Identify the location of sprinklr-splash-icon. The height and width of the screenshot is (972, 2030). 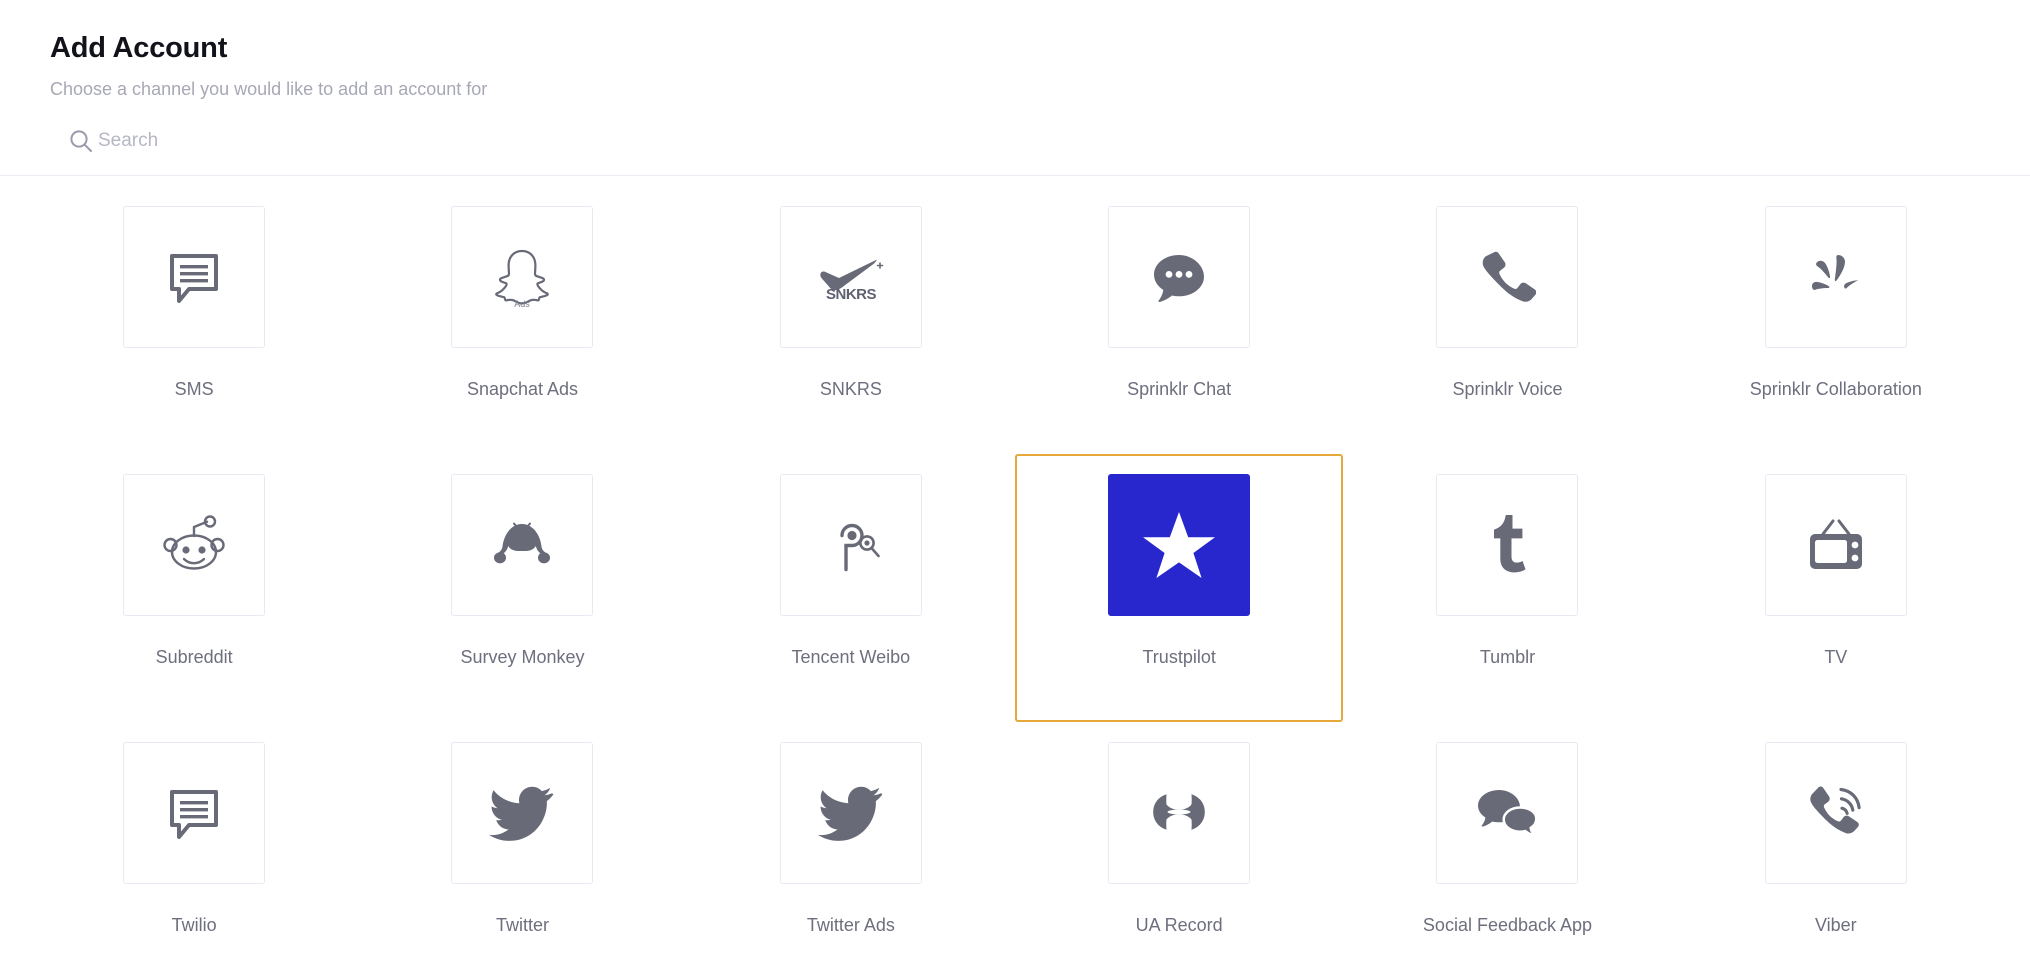
(1836, 277).